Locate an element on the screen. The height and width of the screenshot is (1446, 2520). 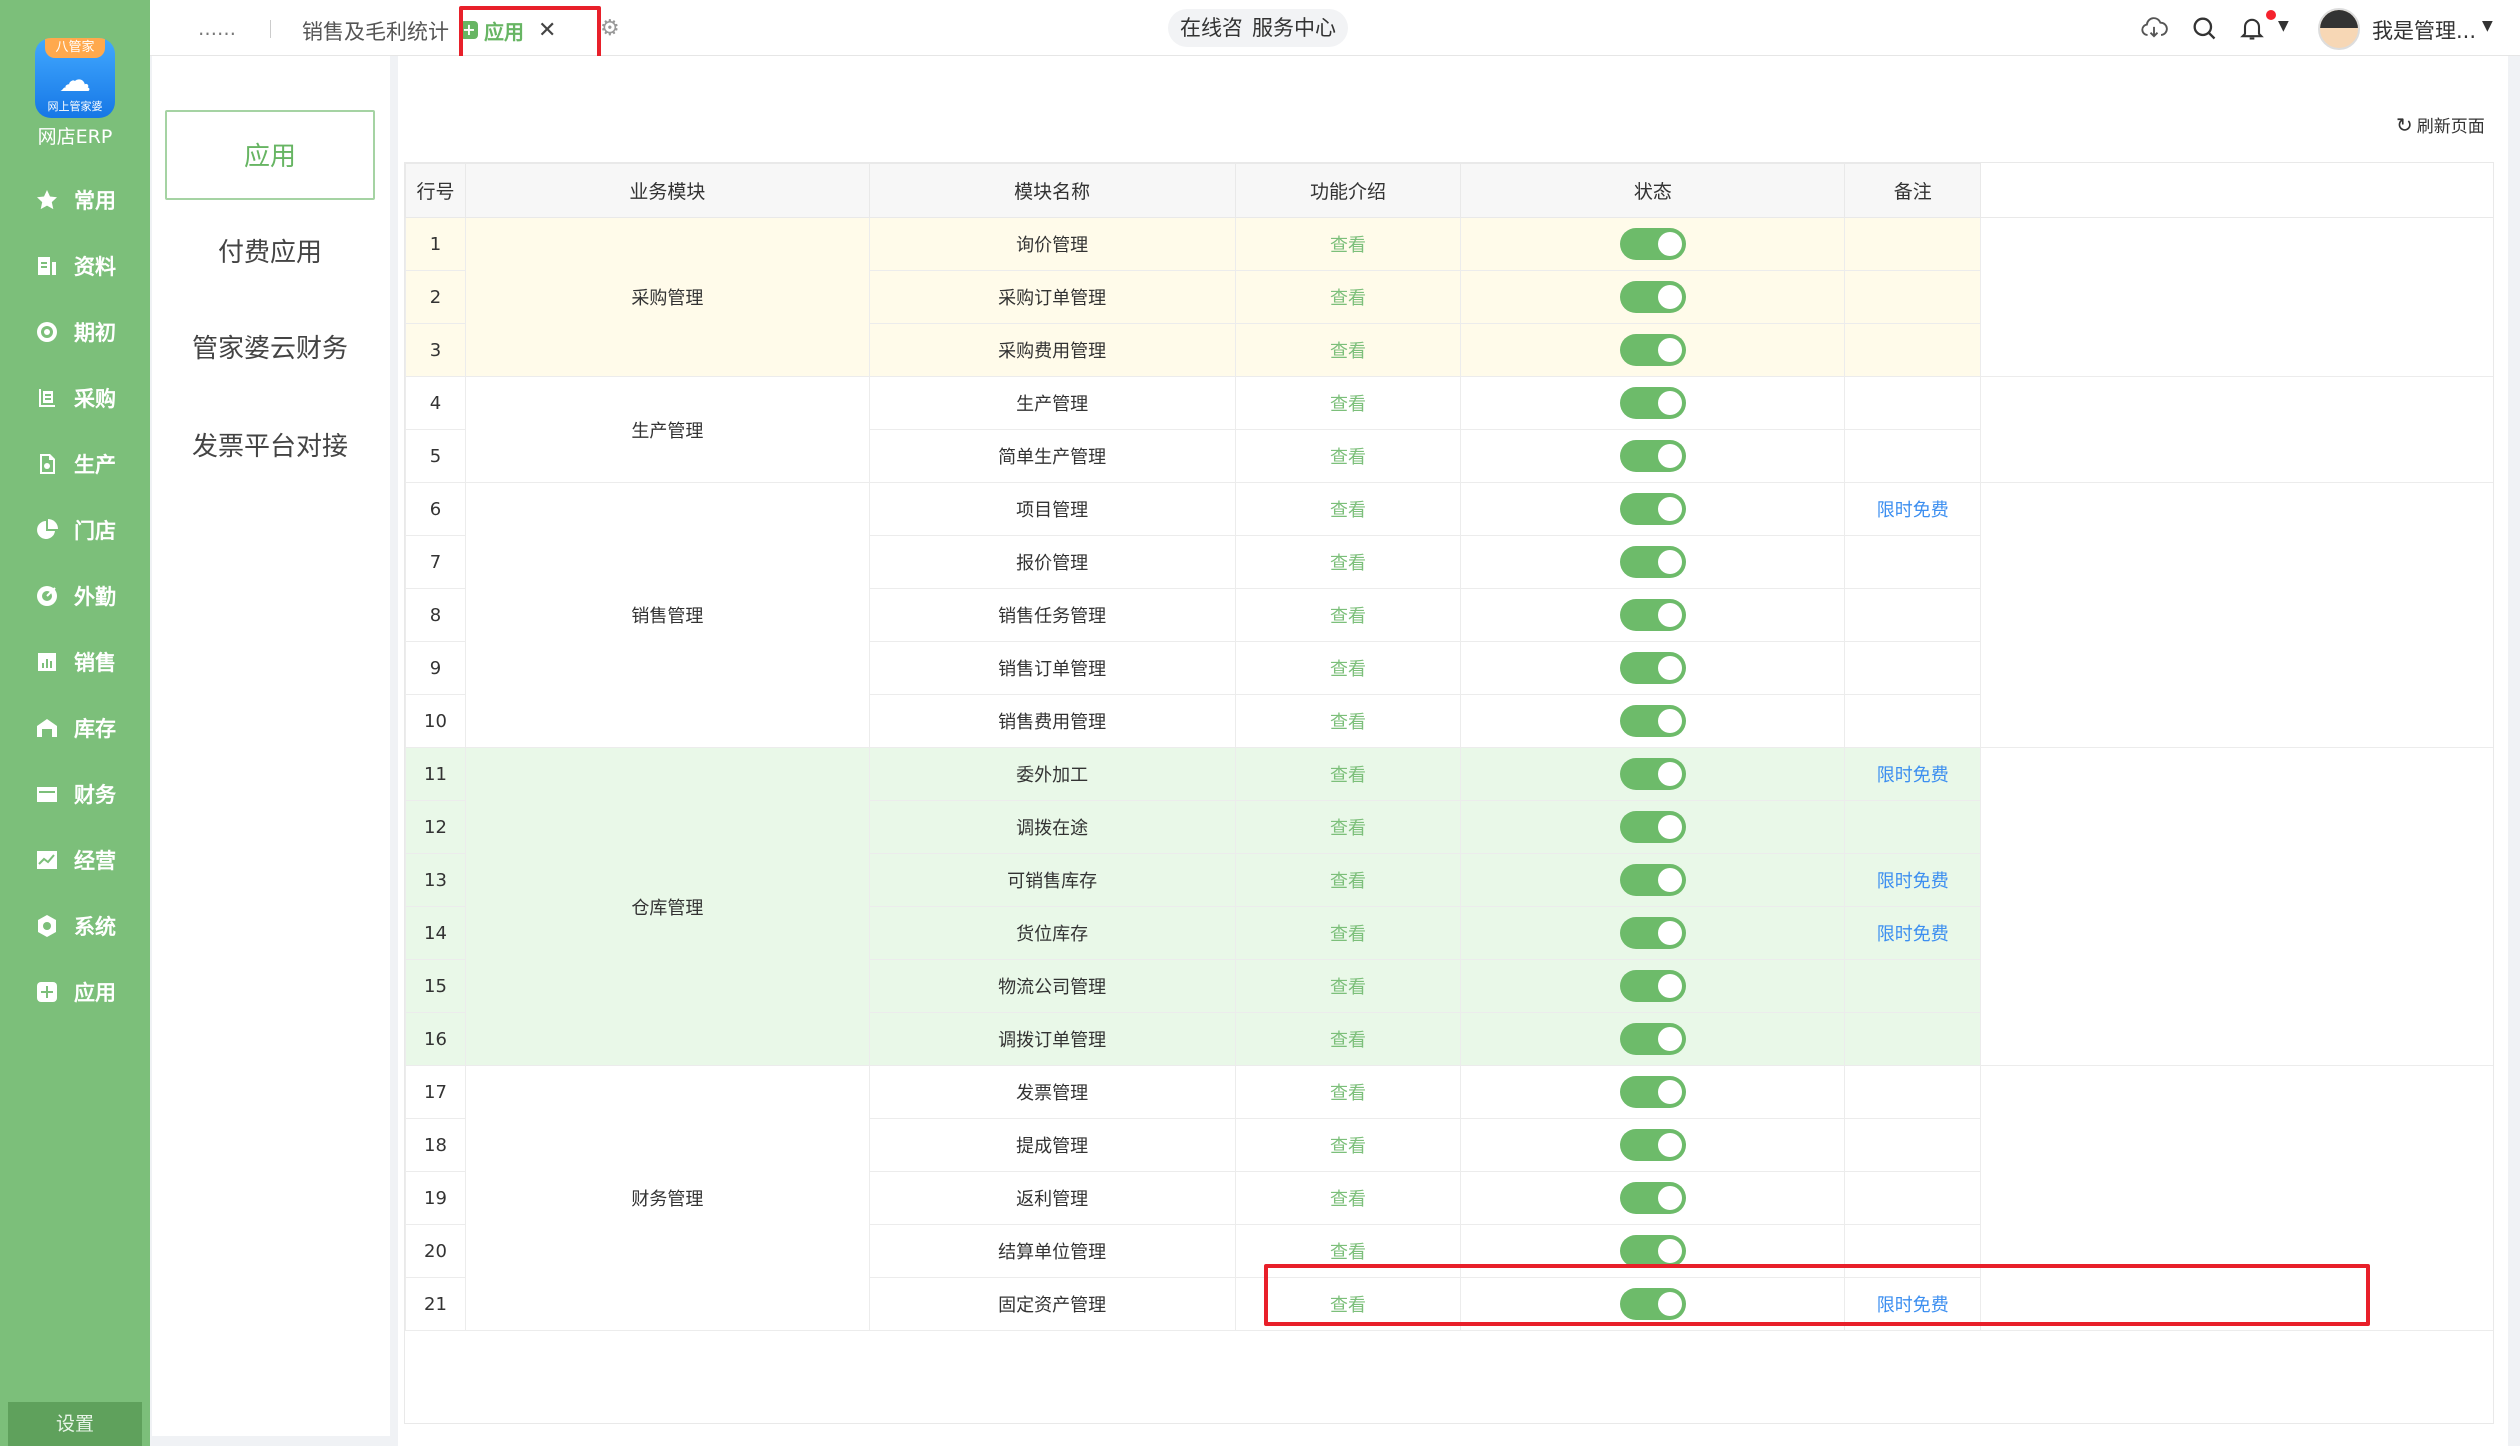
purchase-icon is located at coordinates (47, 398).